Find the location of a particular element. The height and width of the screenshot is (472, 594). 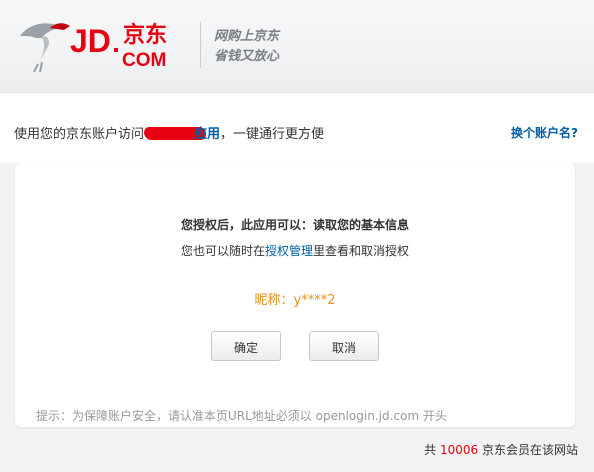

authorization-management-link: 授权管理 is located at coordinates (289, 251).